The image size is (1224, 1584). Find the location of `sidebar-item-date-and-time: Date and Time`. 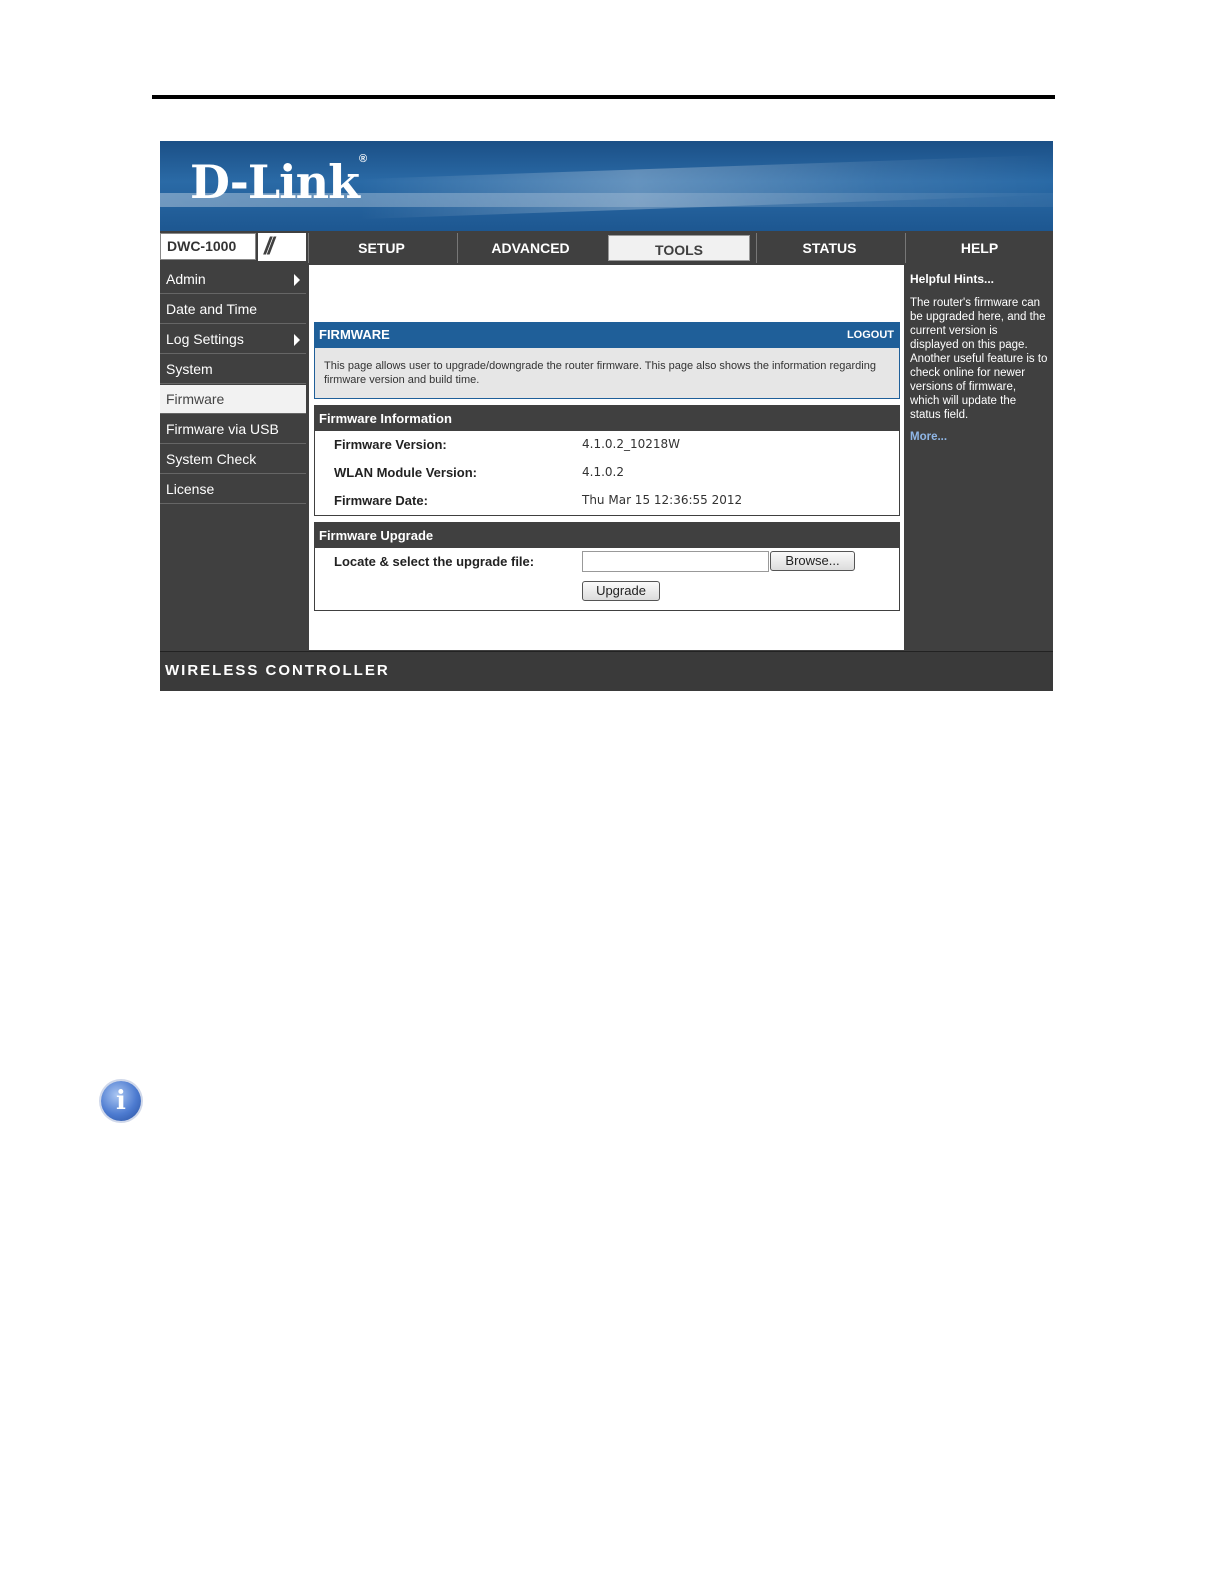

sidebar-item-date-and-time: Date and Time is located at coordinates (233, 309).